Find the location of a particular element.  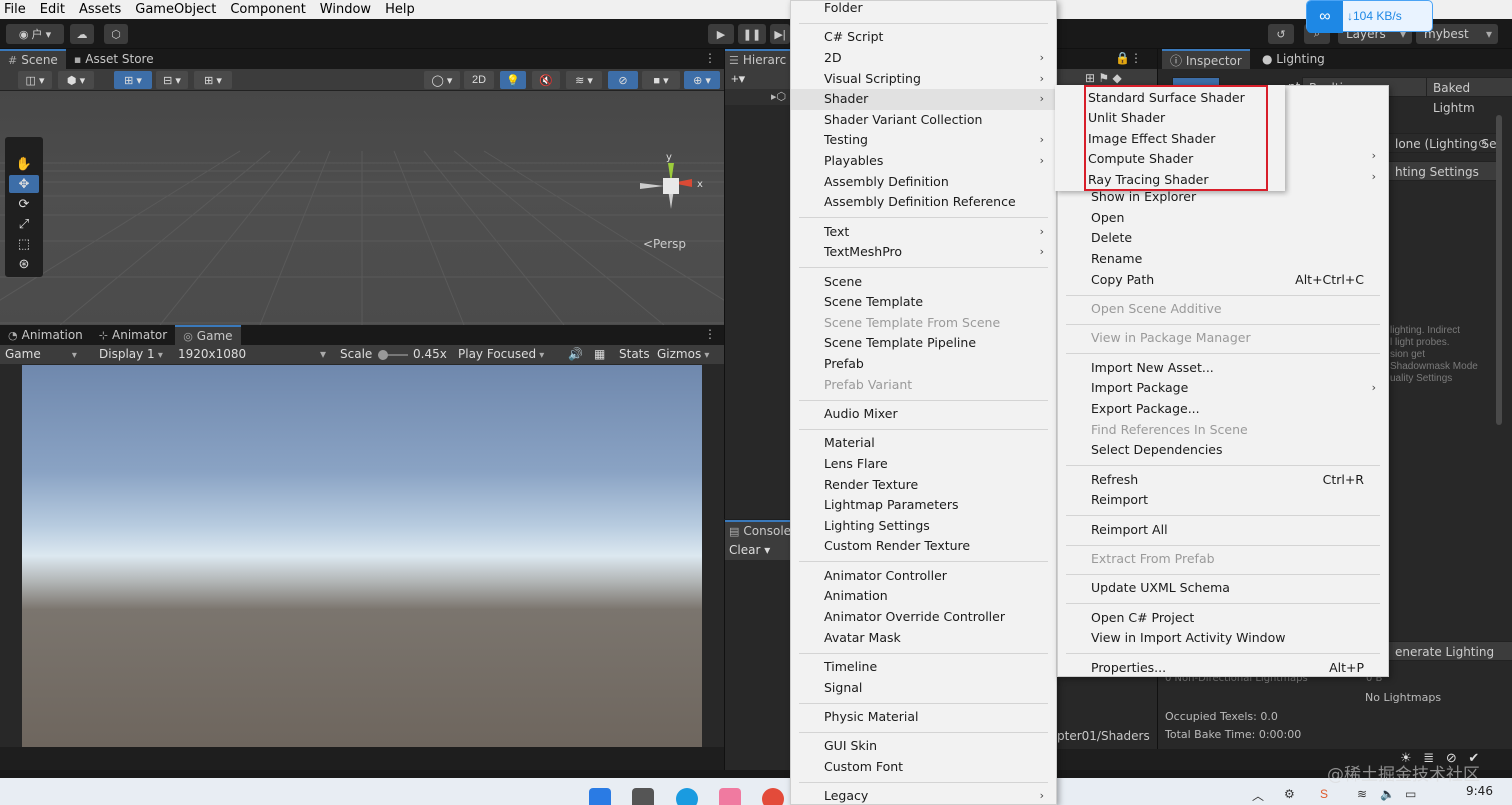

menu-edit: Edit is located at coordinates (52, 9).